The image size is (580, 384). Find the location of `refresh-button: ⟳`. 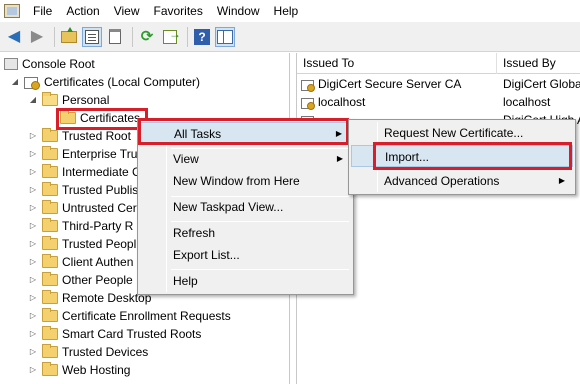

refresh-button: ⟳ is located at coordinates (147, 37).